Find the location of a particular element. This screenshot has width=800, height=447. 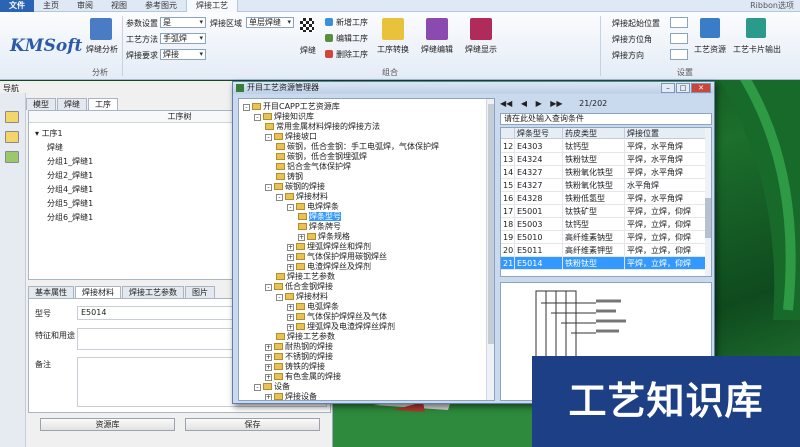

tree-node: + 埋弧焊及电渣焊焊丝焊剂 is located at coordinates (341, 327).